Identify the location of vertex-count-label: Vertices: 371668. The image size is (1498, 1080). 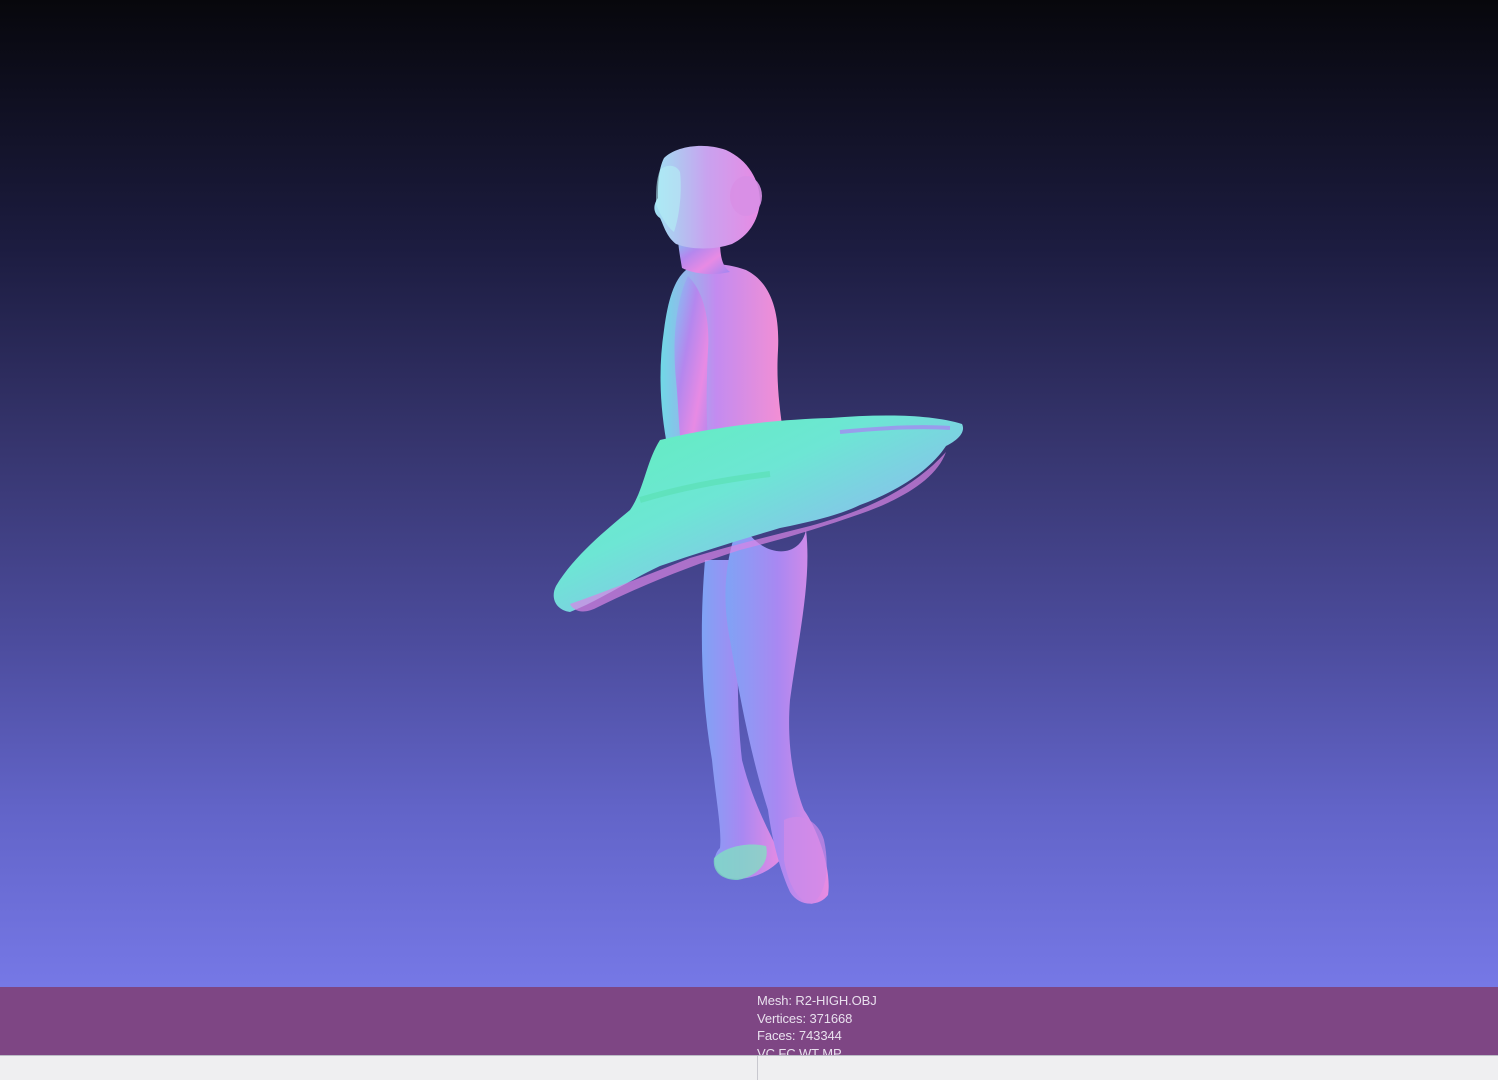
(805, 1018).